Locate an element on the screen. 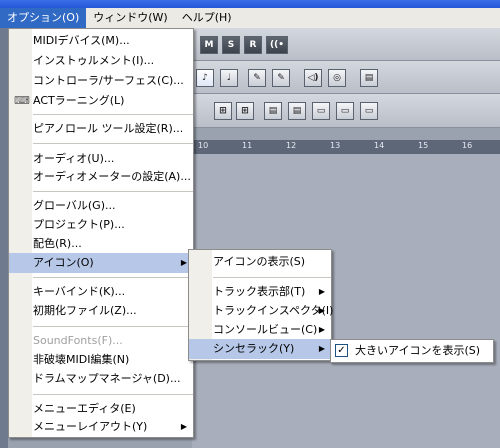  time-ruler: 10 11 12 13 14 15 16 is located at coordinates (346, 147).